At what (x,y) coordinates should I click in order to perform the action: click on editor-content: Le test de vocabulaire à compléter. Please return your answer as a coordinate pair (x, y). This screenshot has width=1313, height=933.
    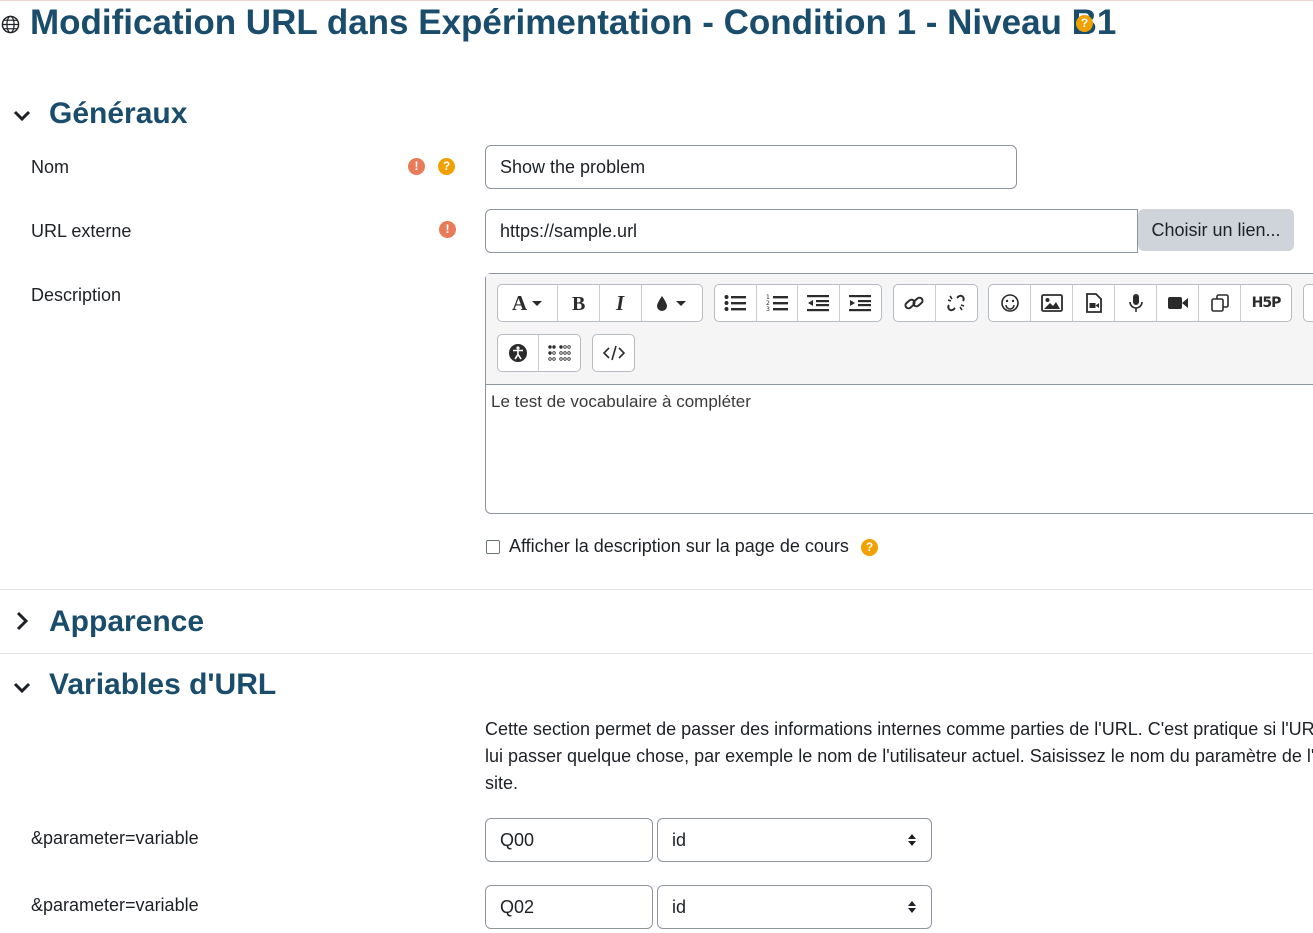
    Looking at the image, I should click on (621, 402).